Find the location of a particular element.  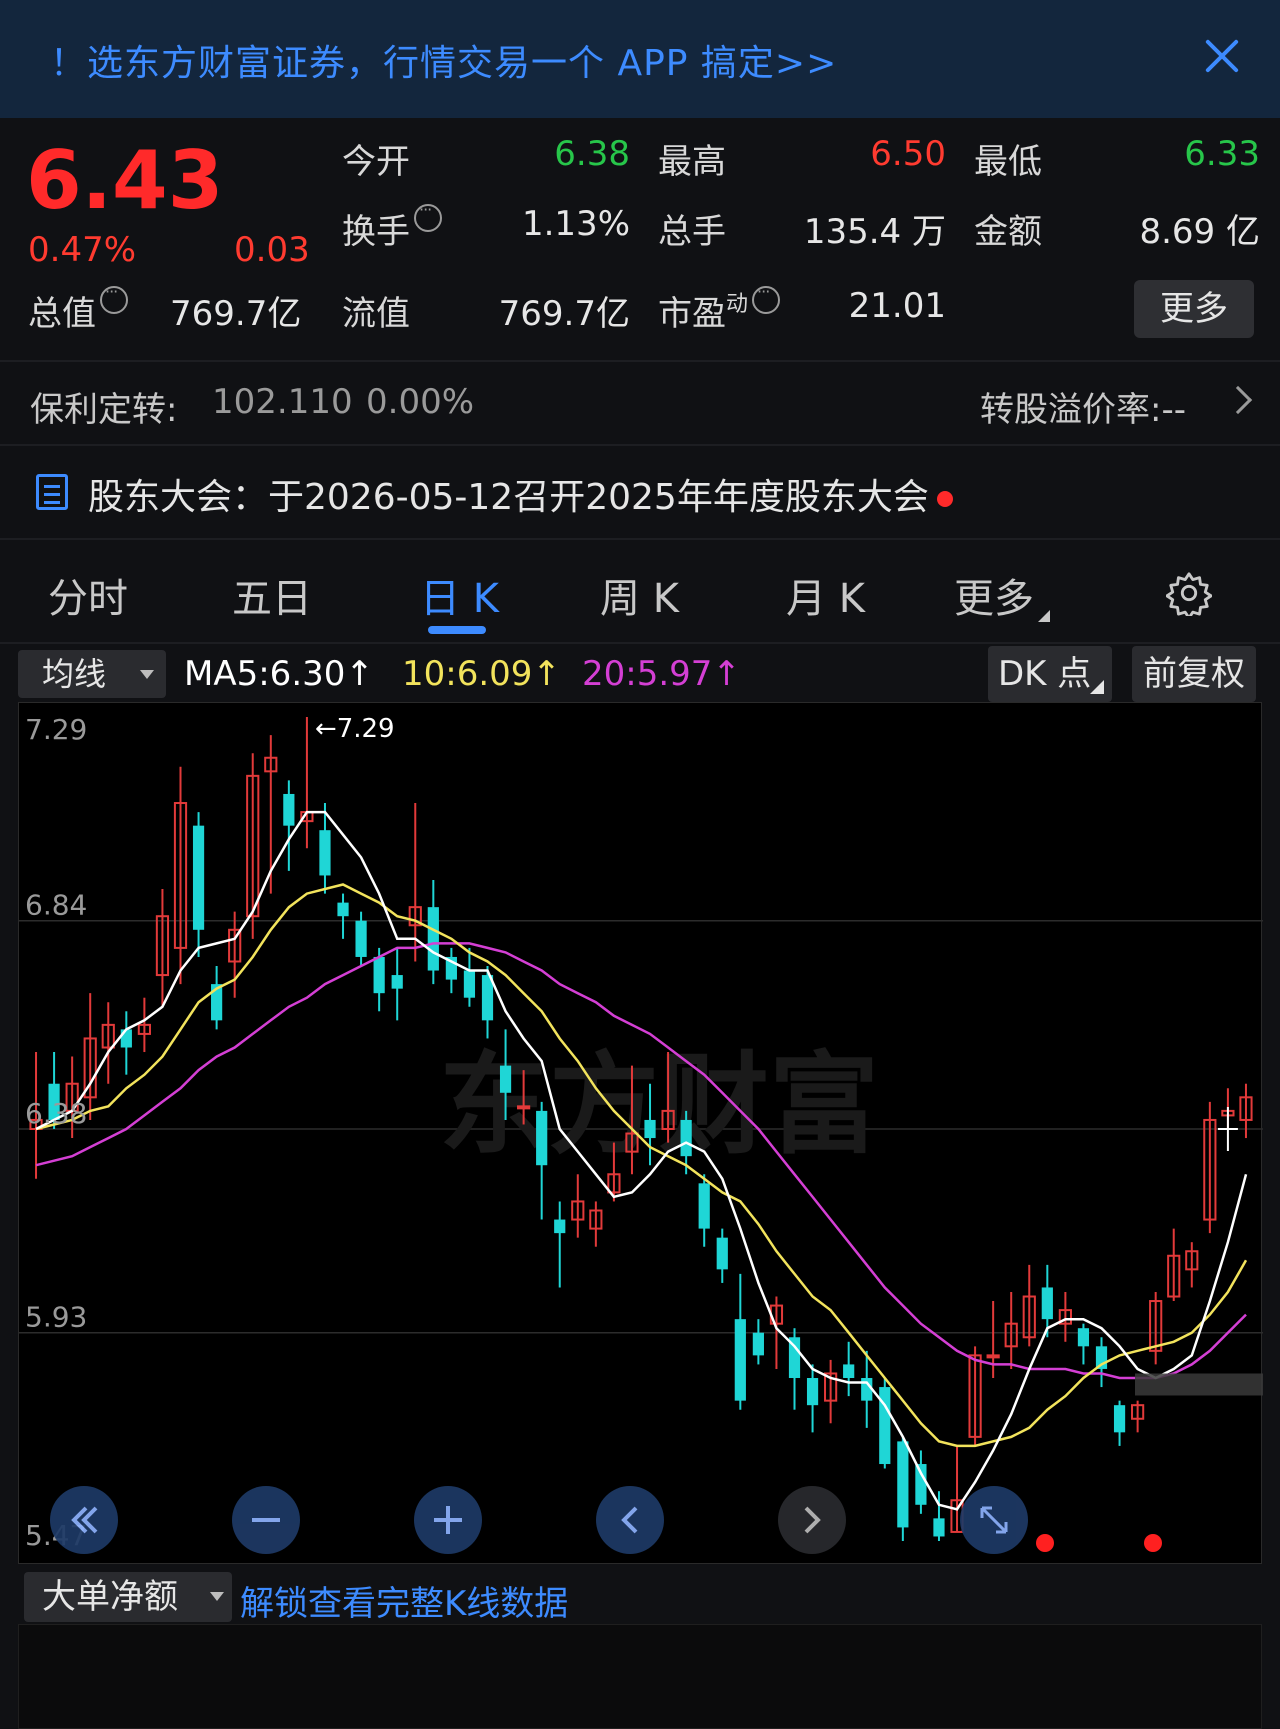

sub-indicator-label: 大单净额 is located at coordinates (110, 1597).